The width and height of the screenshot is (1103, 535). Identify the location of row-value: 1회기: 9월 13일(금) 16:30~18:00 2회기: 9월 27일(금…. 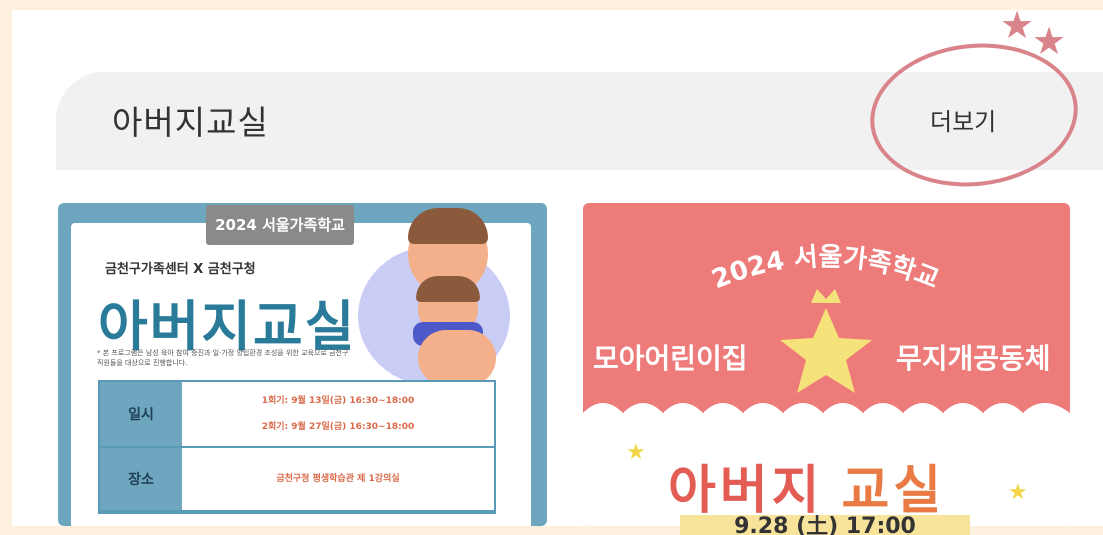
(338, 414).